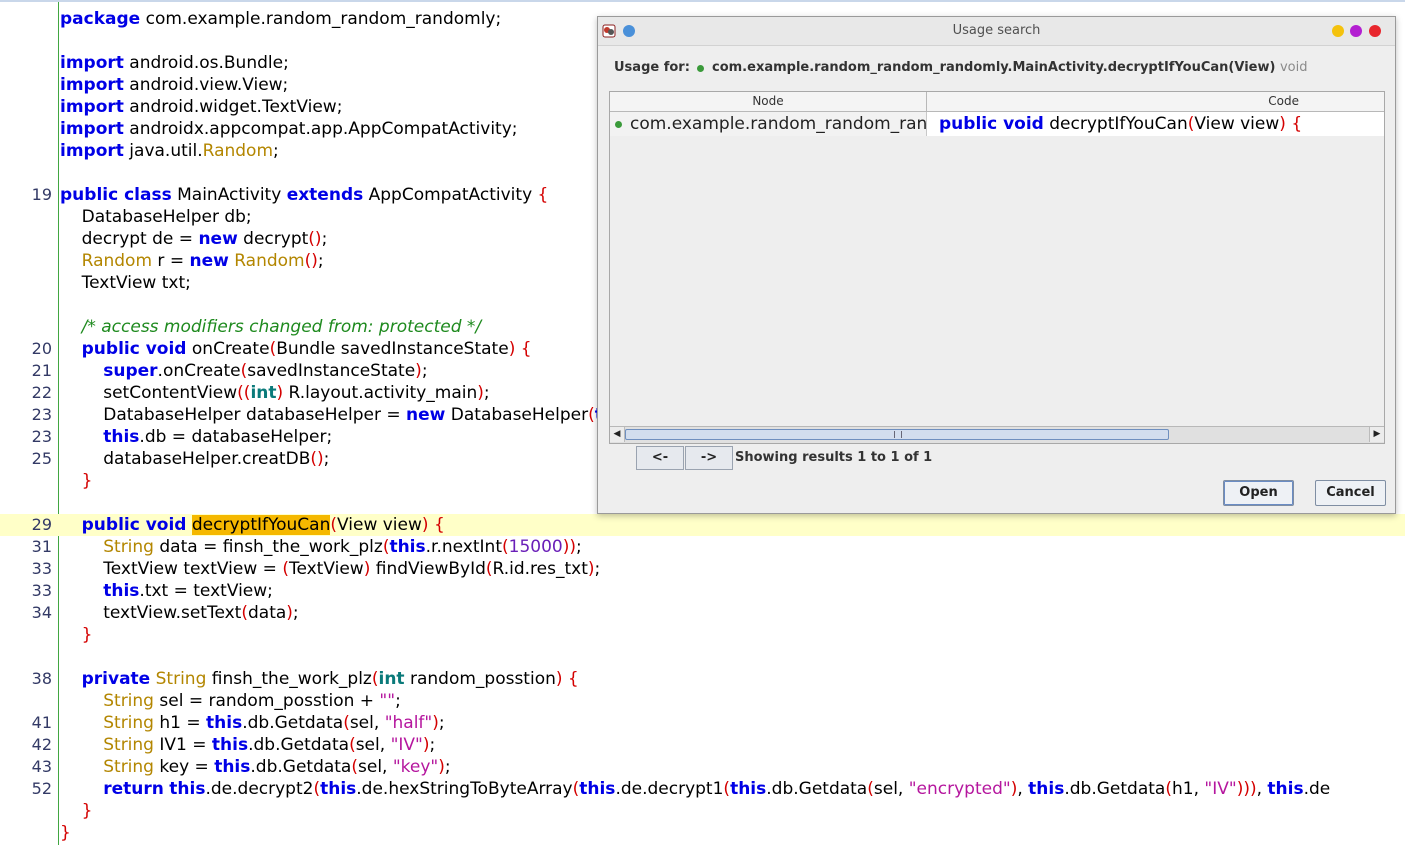 The width and height of the screenshot is (1405, 845). Describe the element at coordinates (1338, 31) in the screenshot. I see `minimize-button` at that location.